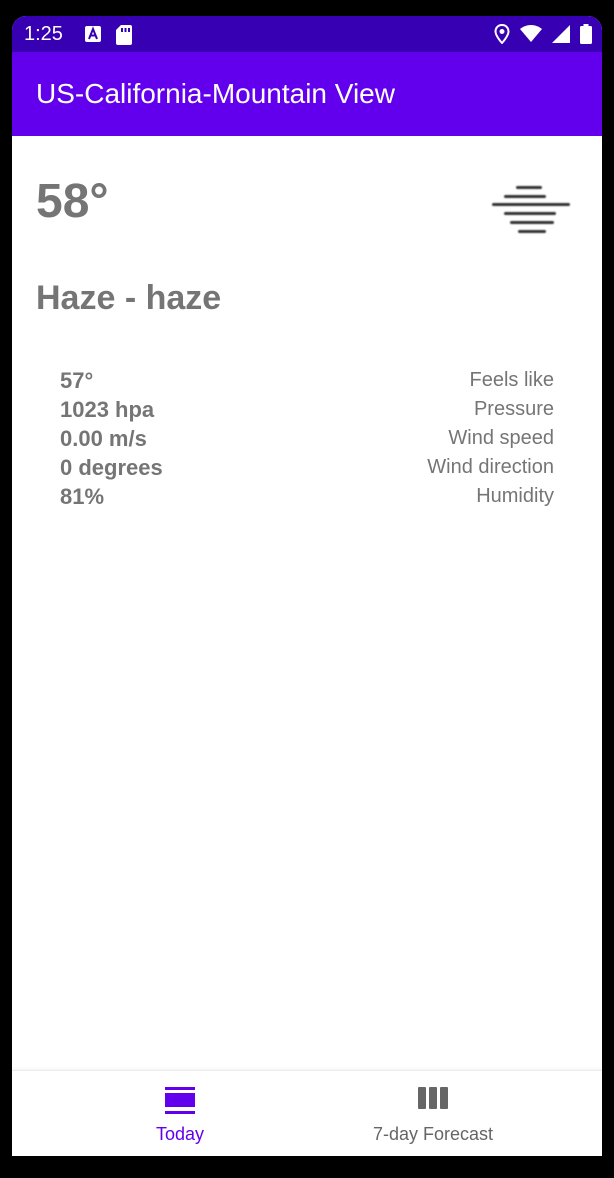 The width and height of the screenshot is (614, 1178). Describe the element at coordinates (180, 1103) in the screenshot. I see `view-day-icon` at that location.